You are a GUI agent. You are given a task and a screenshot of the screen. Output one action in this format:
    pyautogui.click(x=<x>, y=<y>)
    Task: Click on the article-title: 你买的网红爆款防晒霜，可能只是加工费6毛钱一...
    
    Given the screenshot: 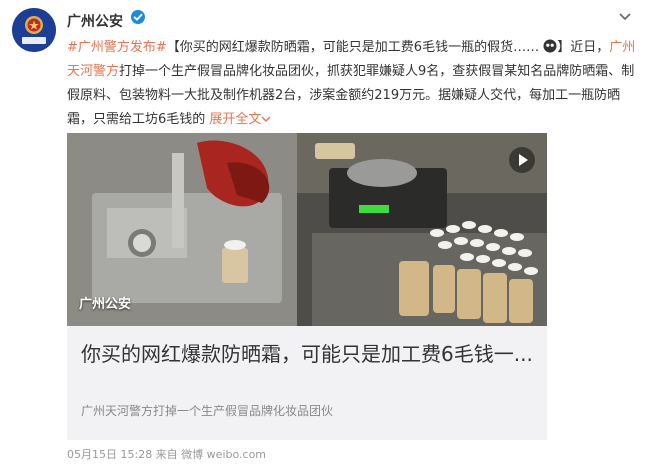 What is the action you would take?
    pyautogui.click(x=309, y=354)
    